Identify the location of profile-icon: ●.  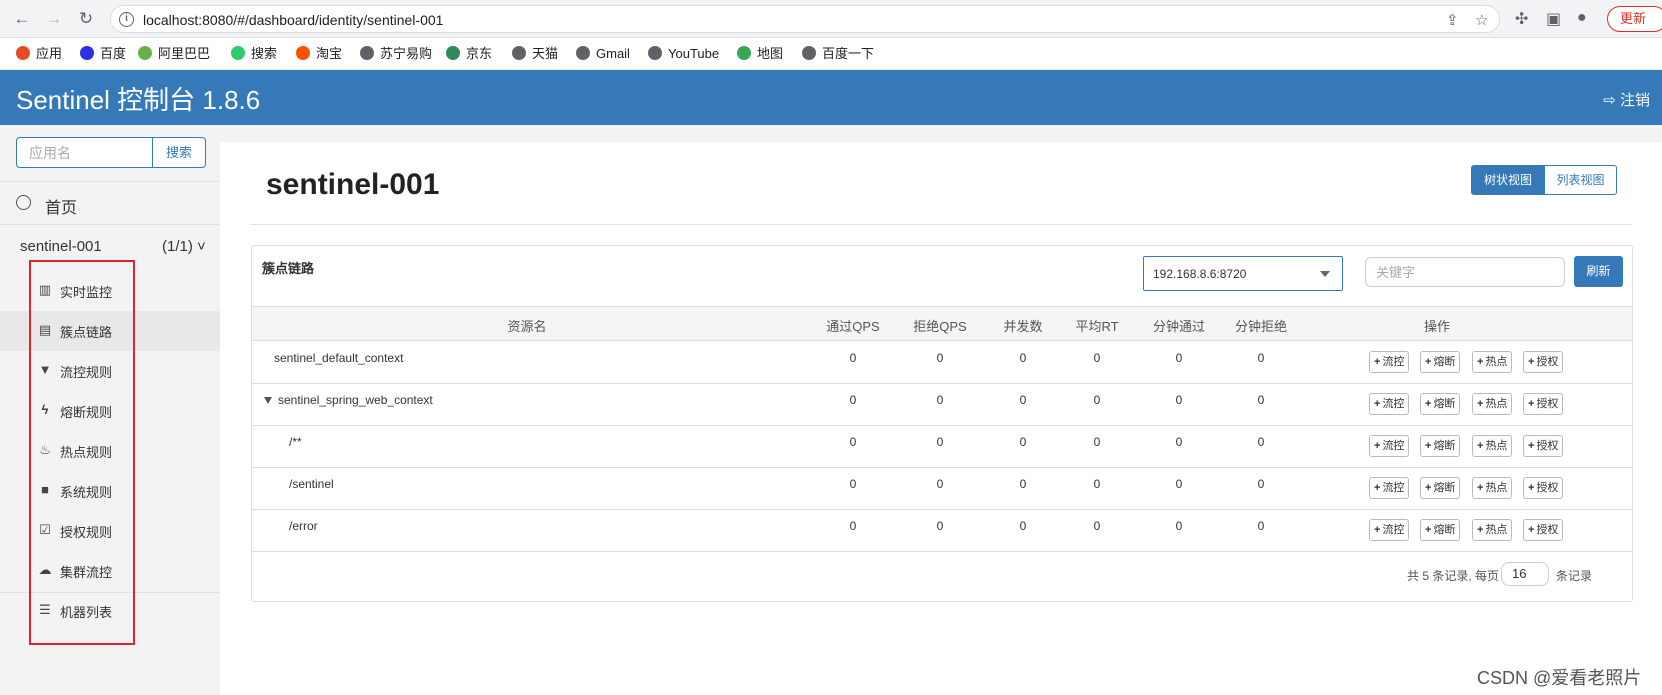
(1582, 18).